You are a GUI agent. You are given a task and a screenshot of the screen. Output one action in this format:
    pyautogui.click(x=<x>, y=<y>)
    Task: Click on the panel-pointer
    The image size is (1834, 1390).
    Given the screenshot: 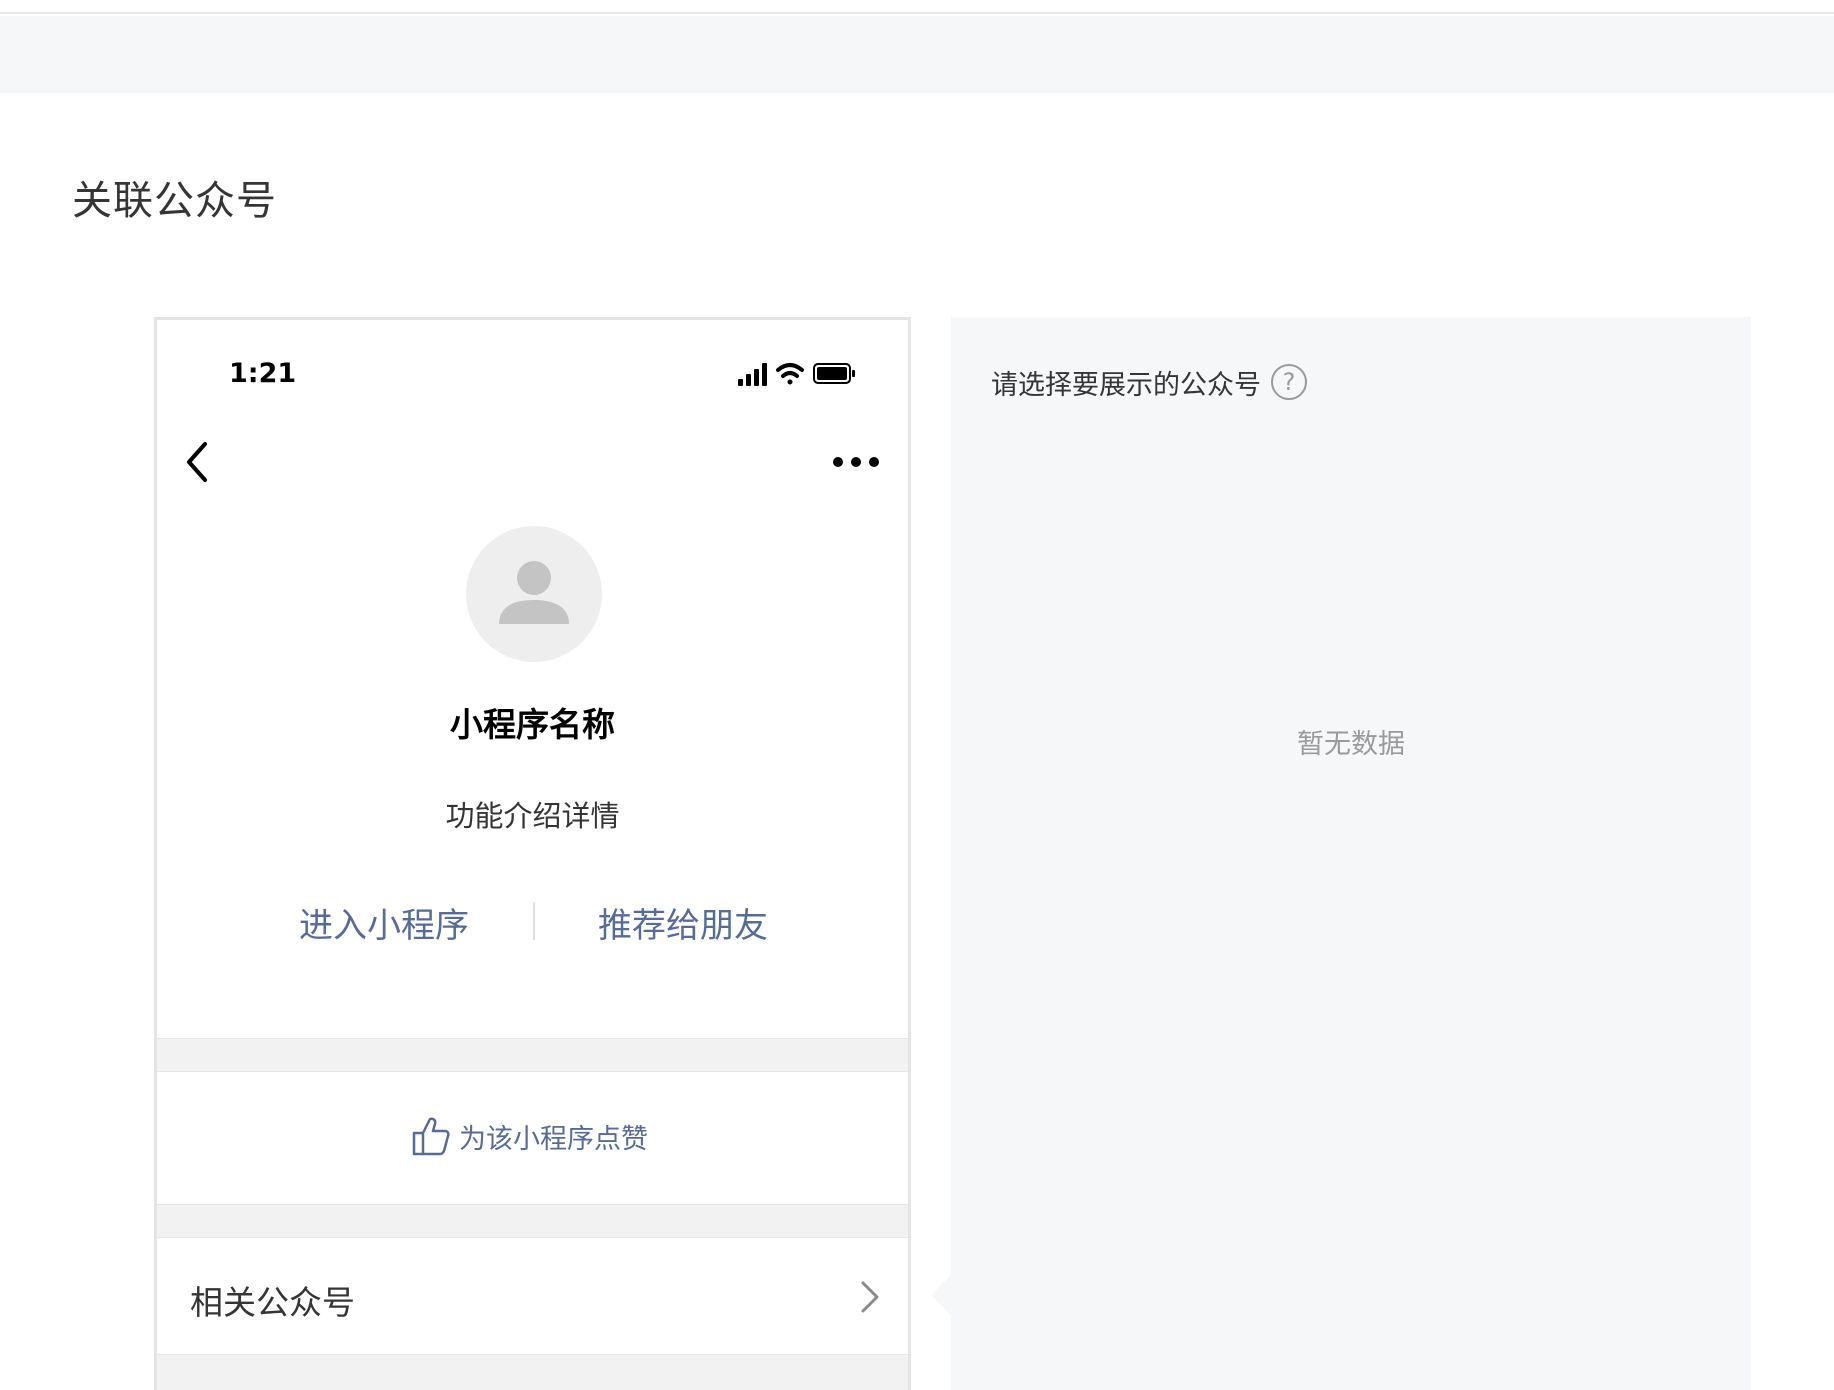 What is the action you would take?
    pyautogui.click(x=941, y=1295)
    